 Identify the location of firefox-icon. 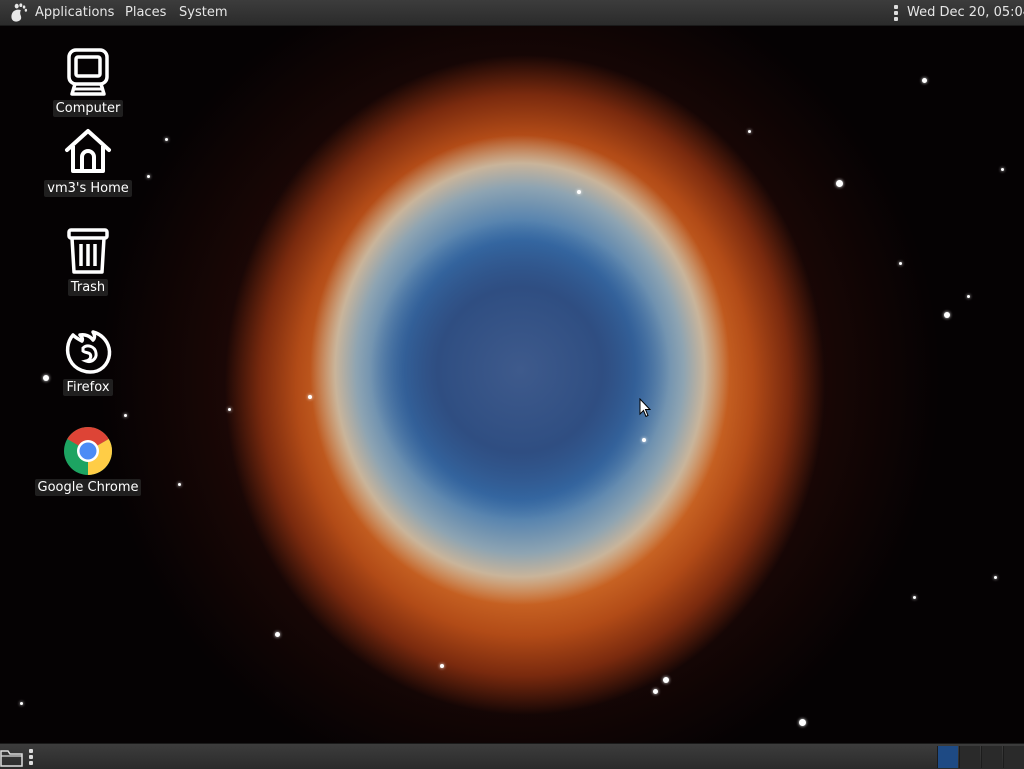
(88, 352).